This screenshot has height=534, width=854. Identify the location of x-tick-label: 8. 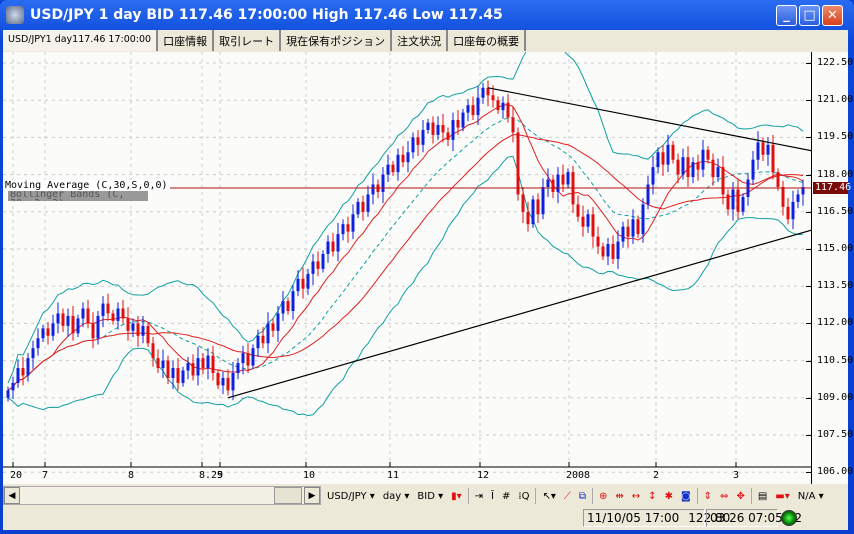
(131, 475).